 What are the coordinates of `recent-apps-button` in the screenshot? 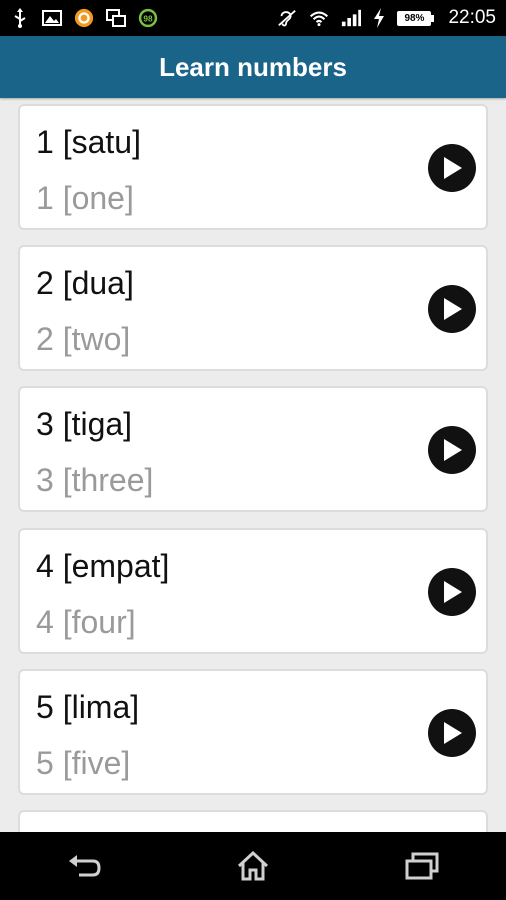 It's located at (422, 866).